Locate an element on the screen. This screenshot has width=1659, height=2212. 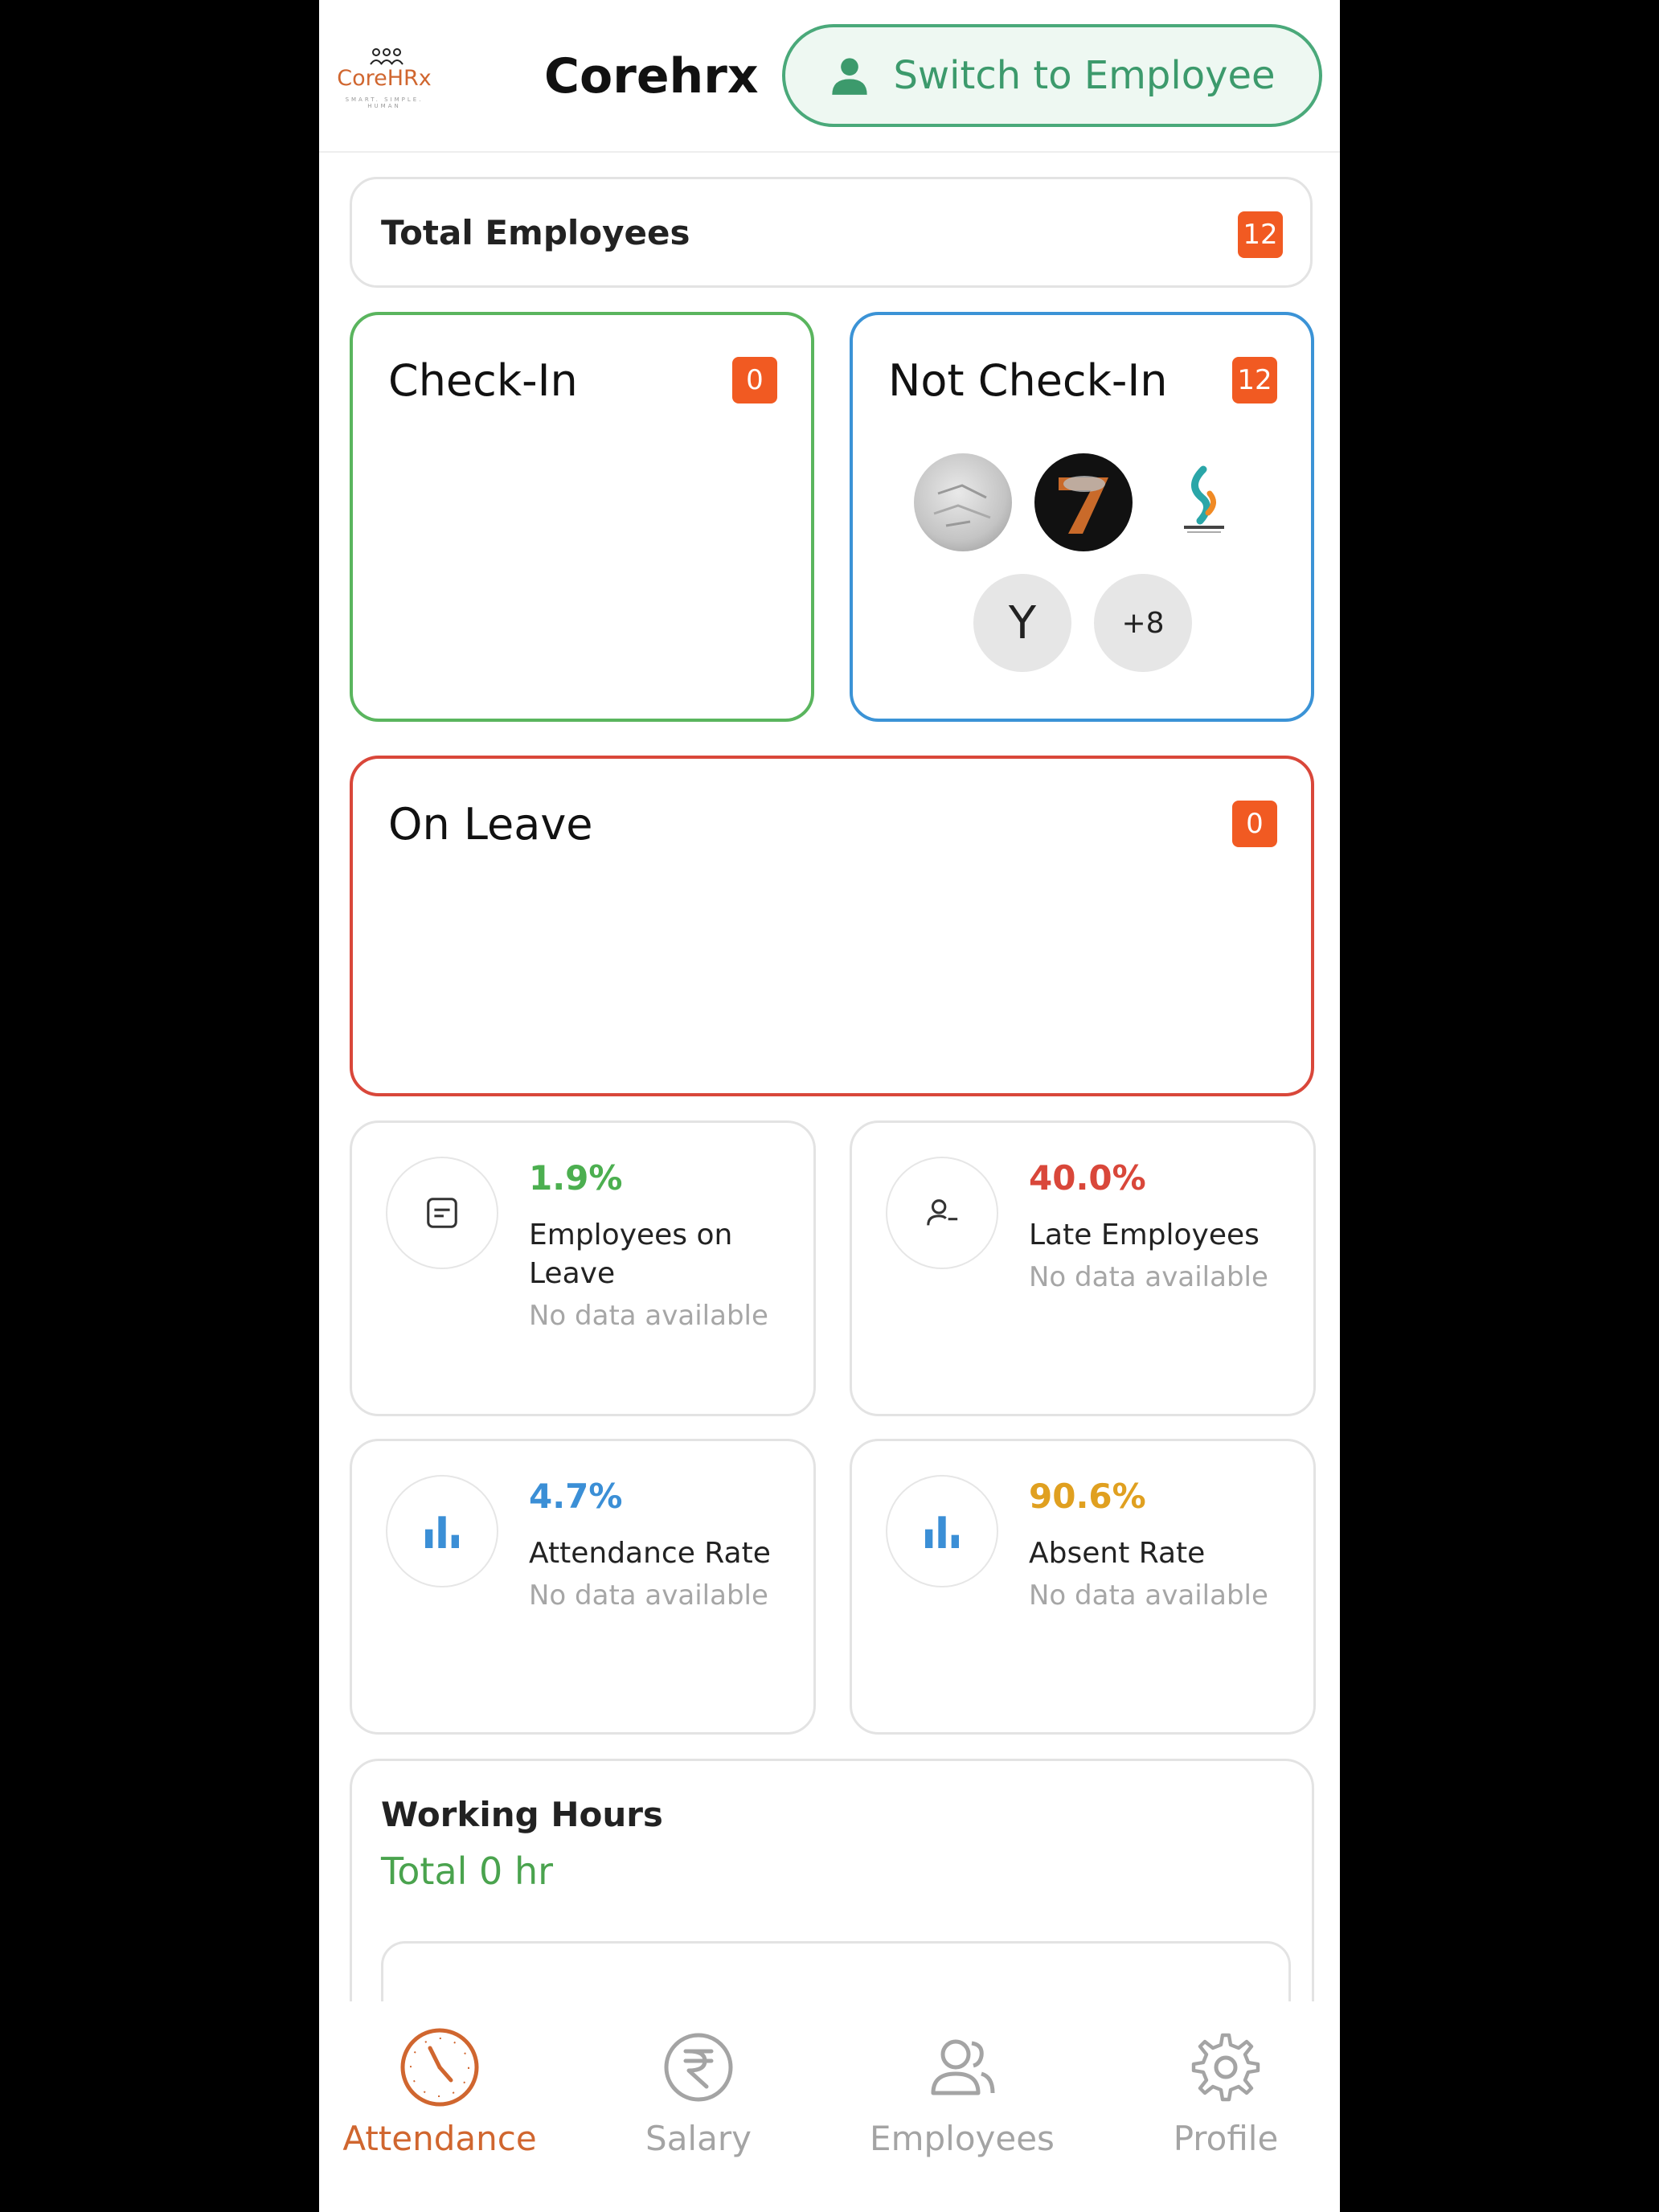
stat-percent: 90.6% is located at coordinates (1087, 1496).